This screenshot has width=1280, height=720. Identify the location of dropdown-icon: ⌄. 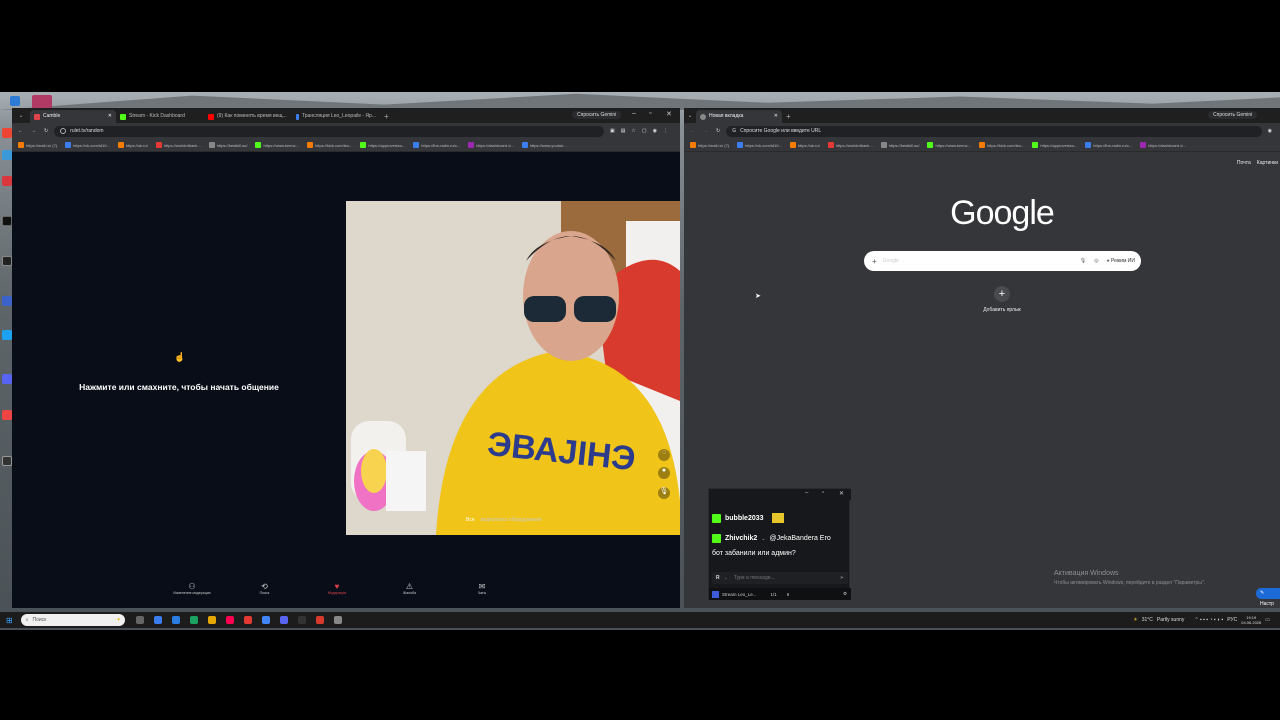
(726, 578).